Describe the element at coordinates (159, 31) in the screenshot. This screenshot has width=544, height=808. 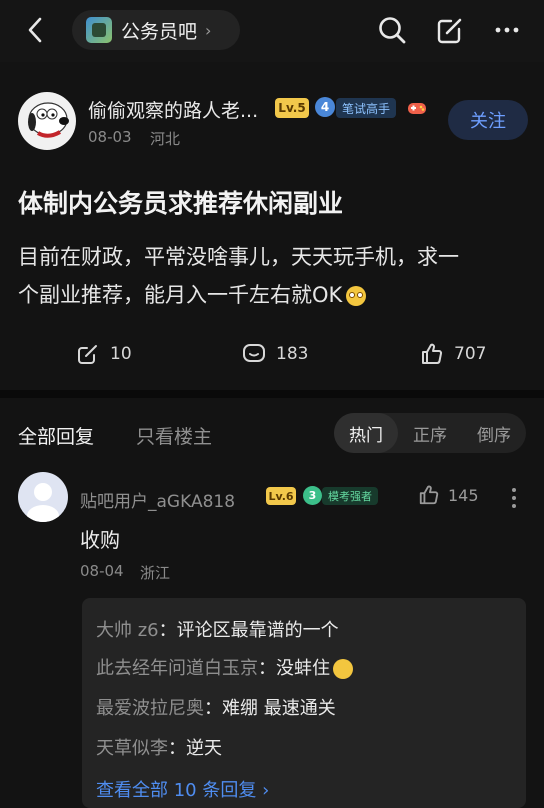
I see `forum-name: 公务员吧` at that location.